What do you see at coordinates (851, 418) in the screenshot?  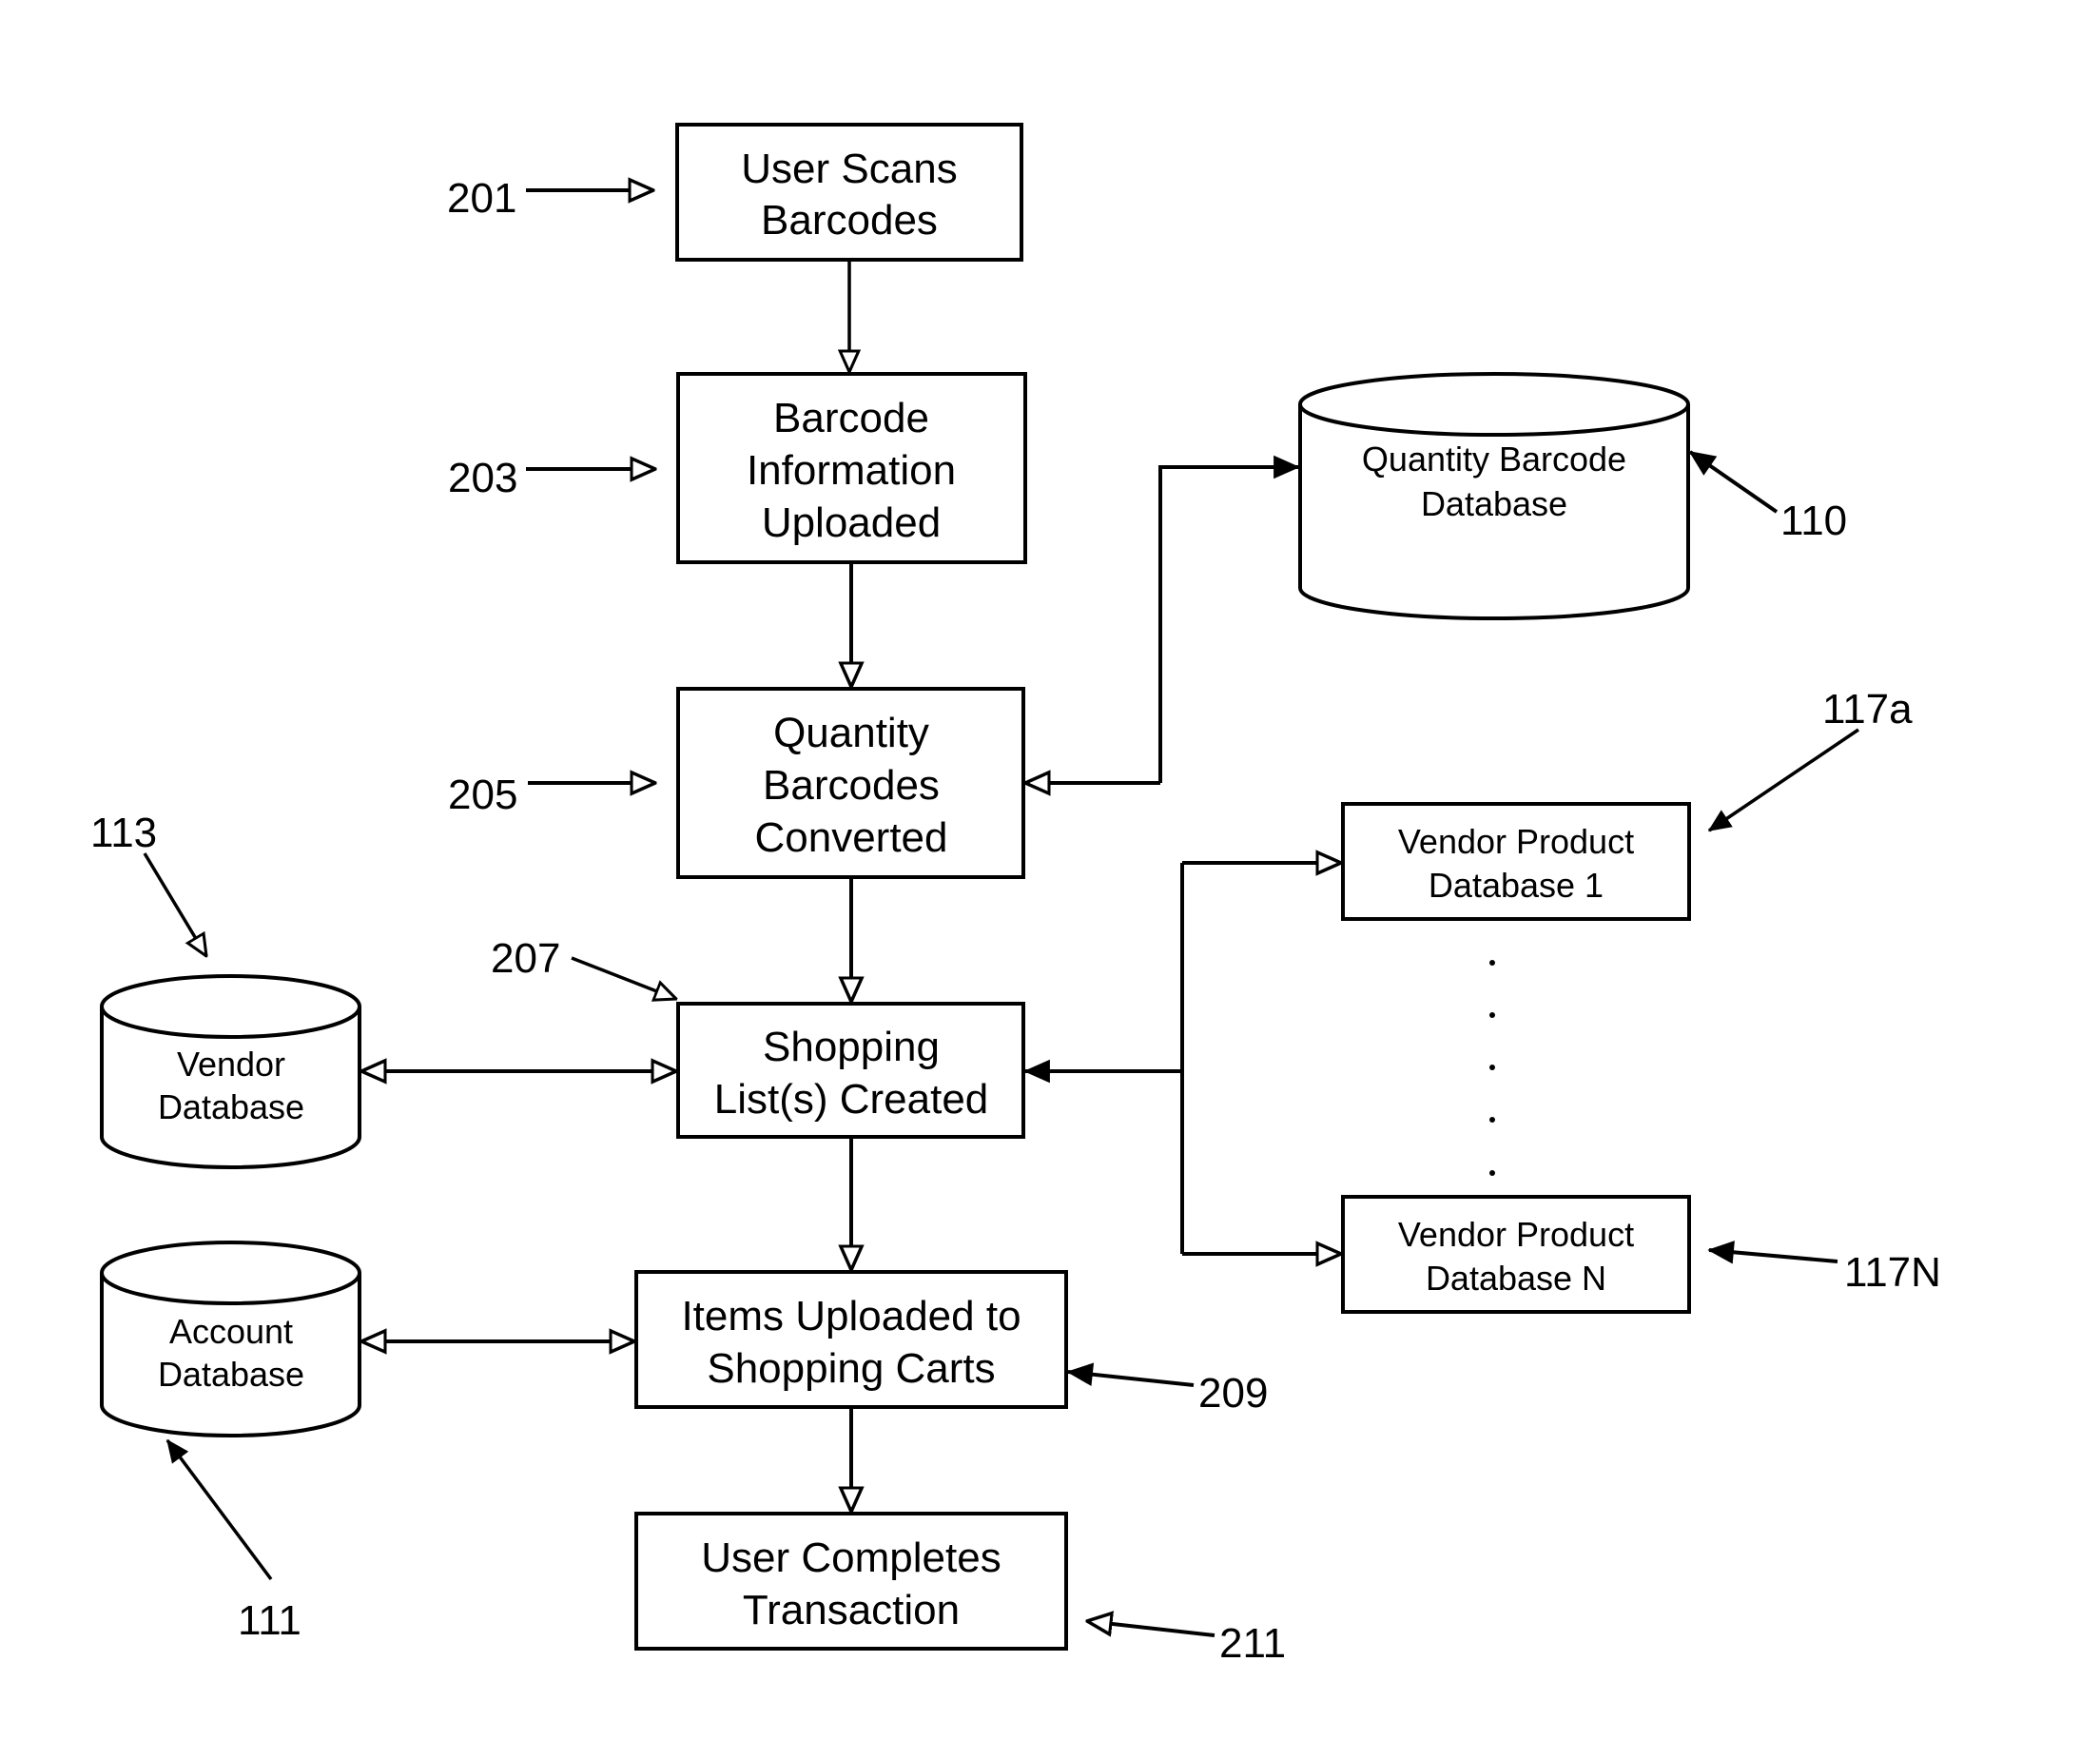 I see `step-text-line: Barcode` at bounding box center [851, 418].